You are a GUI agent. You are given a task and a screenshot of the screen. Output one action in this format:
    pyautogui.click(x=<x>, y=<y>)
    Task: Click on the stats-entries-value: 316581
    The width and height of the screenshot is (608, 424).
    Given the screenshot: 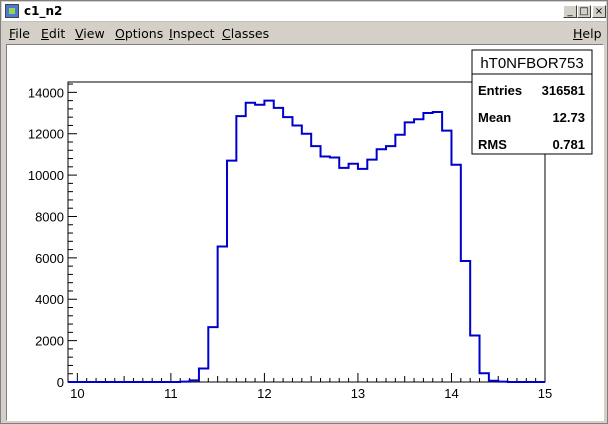 What is the action you would take?
    pyautogui.click(x=563, y=90)
    